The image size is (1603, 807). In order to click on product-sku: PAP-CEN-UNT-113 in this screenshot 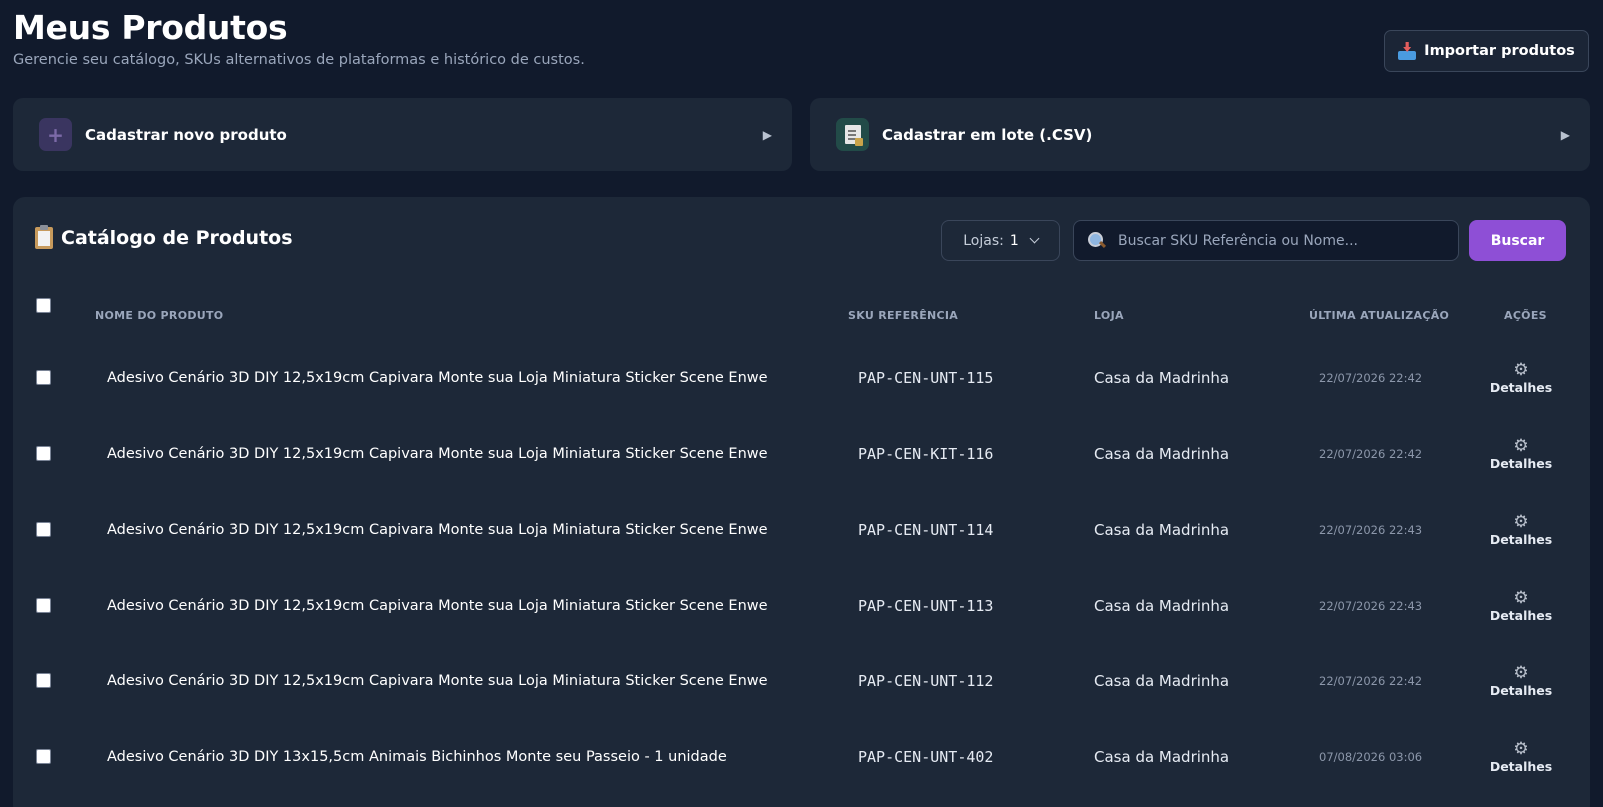, I will do `click(926, 606)`.